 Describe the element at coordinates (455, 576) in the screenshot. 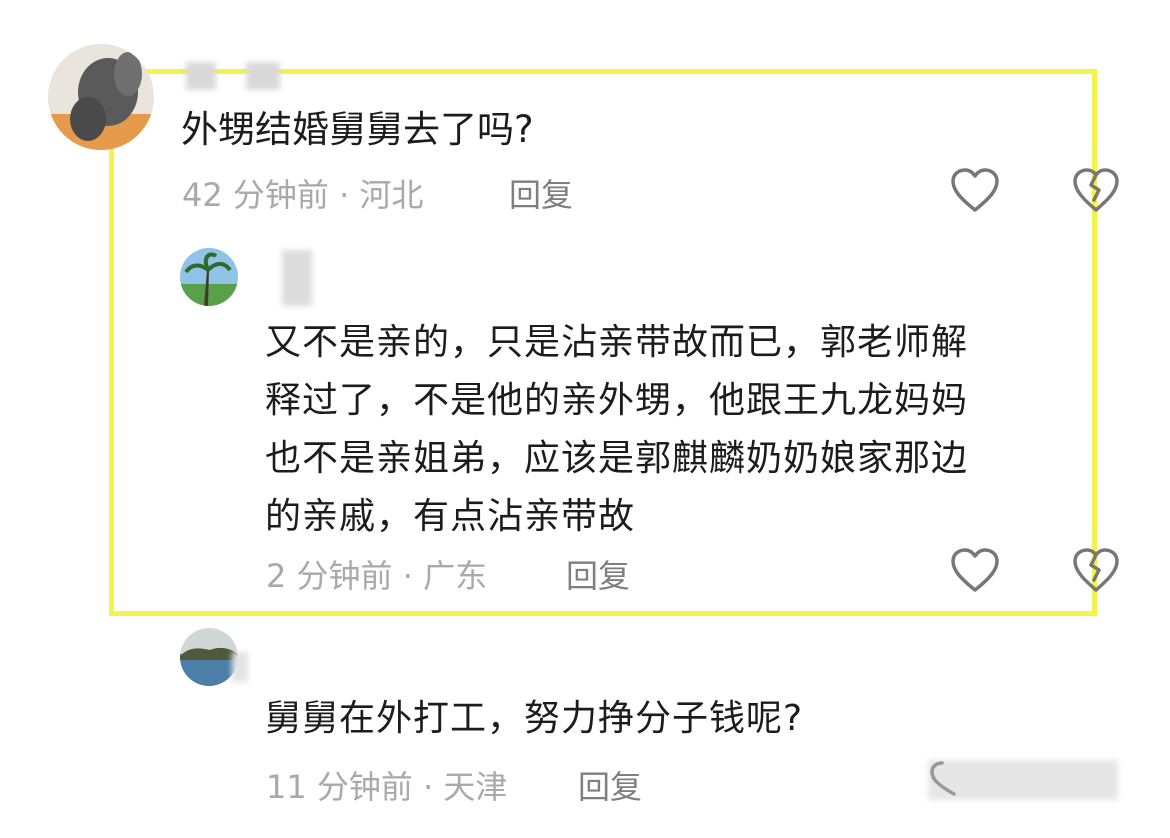

I see `comment-location: 广东` at that location.